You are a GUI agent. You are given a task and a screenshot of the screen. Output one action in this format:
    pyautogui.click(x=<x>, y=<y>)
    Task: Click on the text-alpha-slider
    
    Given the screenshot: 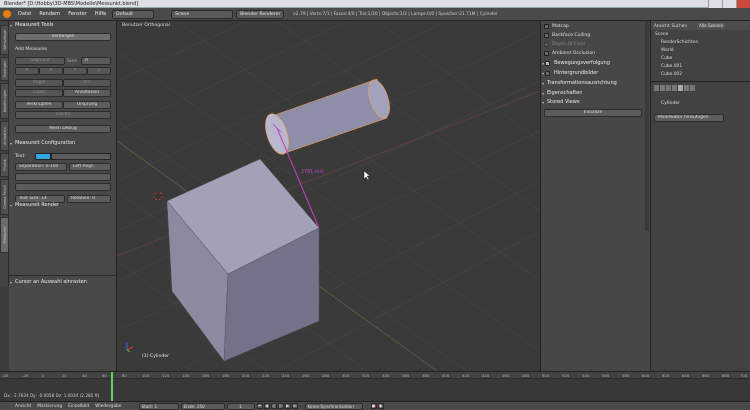 What is the action you would take?
    pyautogui.click(x=81, y=156)
    